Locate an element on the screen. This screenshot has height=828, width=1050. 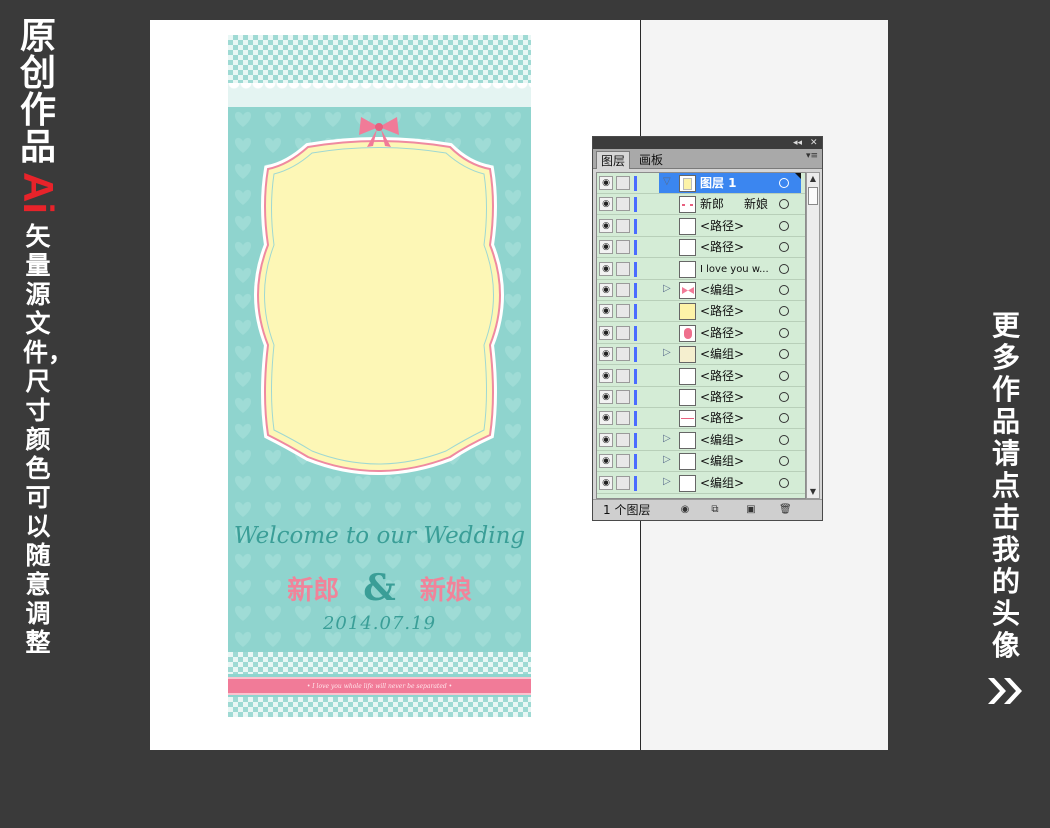
layer-name: <编组> is located at coordinates (722, 354).